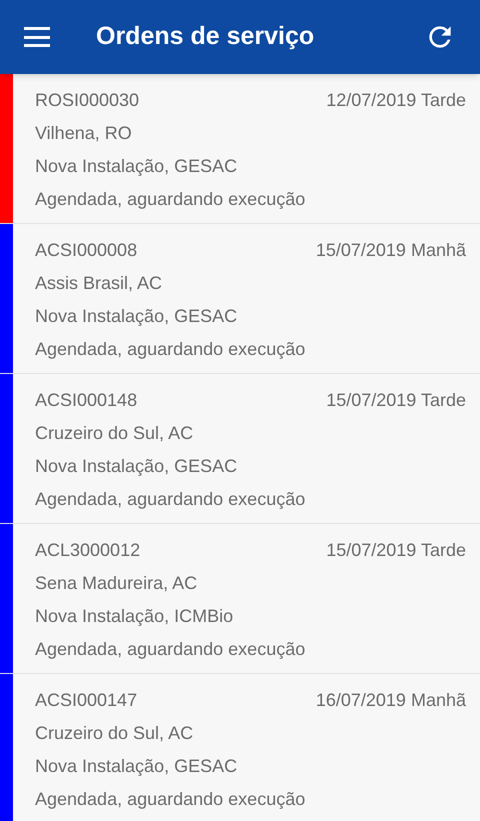 The image size is (480, 821). What do you see at coordinates (83, 133) in the screenshot?
I see `order-city: Vilhena, RO` at bounding box center [83, 133].